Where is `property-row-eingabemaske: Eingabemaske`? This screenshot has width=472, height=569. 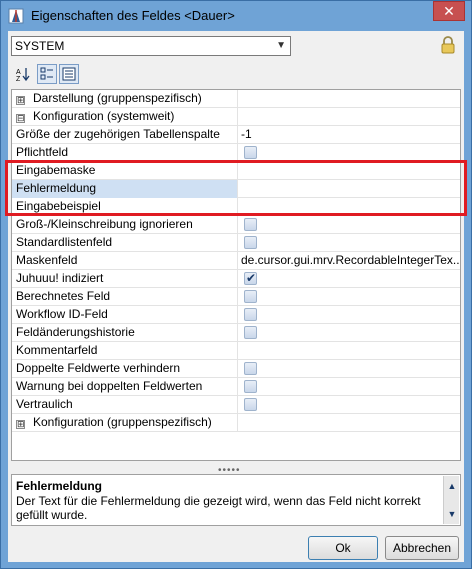
property-row-eingabemaske: Eingabemaske is located at coordinates (236, 171).